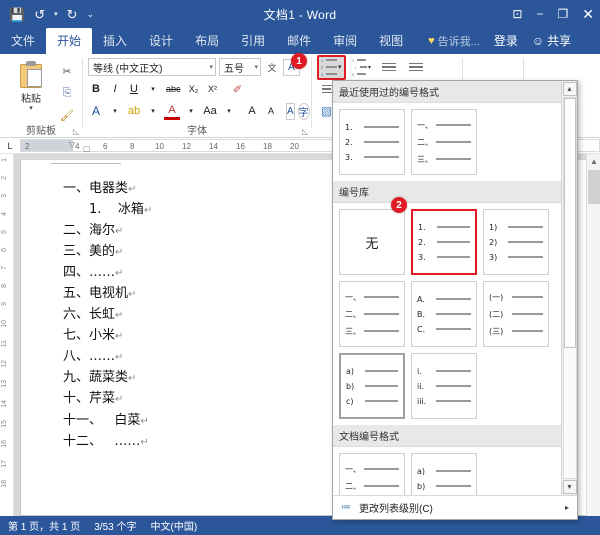 The width and height of the screenshot is (600, 535). What do you see at coordinates (271, 111) in the screenshot?
I see `shrink-font-button: A` at bounding box center [271, 111].